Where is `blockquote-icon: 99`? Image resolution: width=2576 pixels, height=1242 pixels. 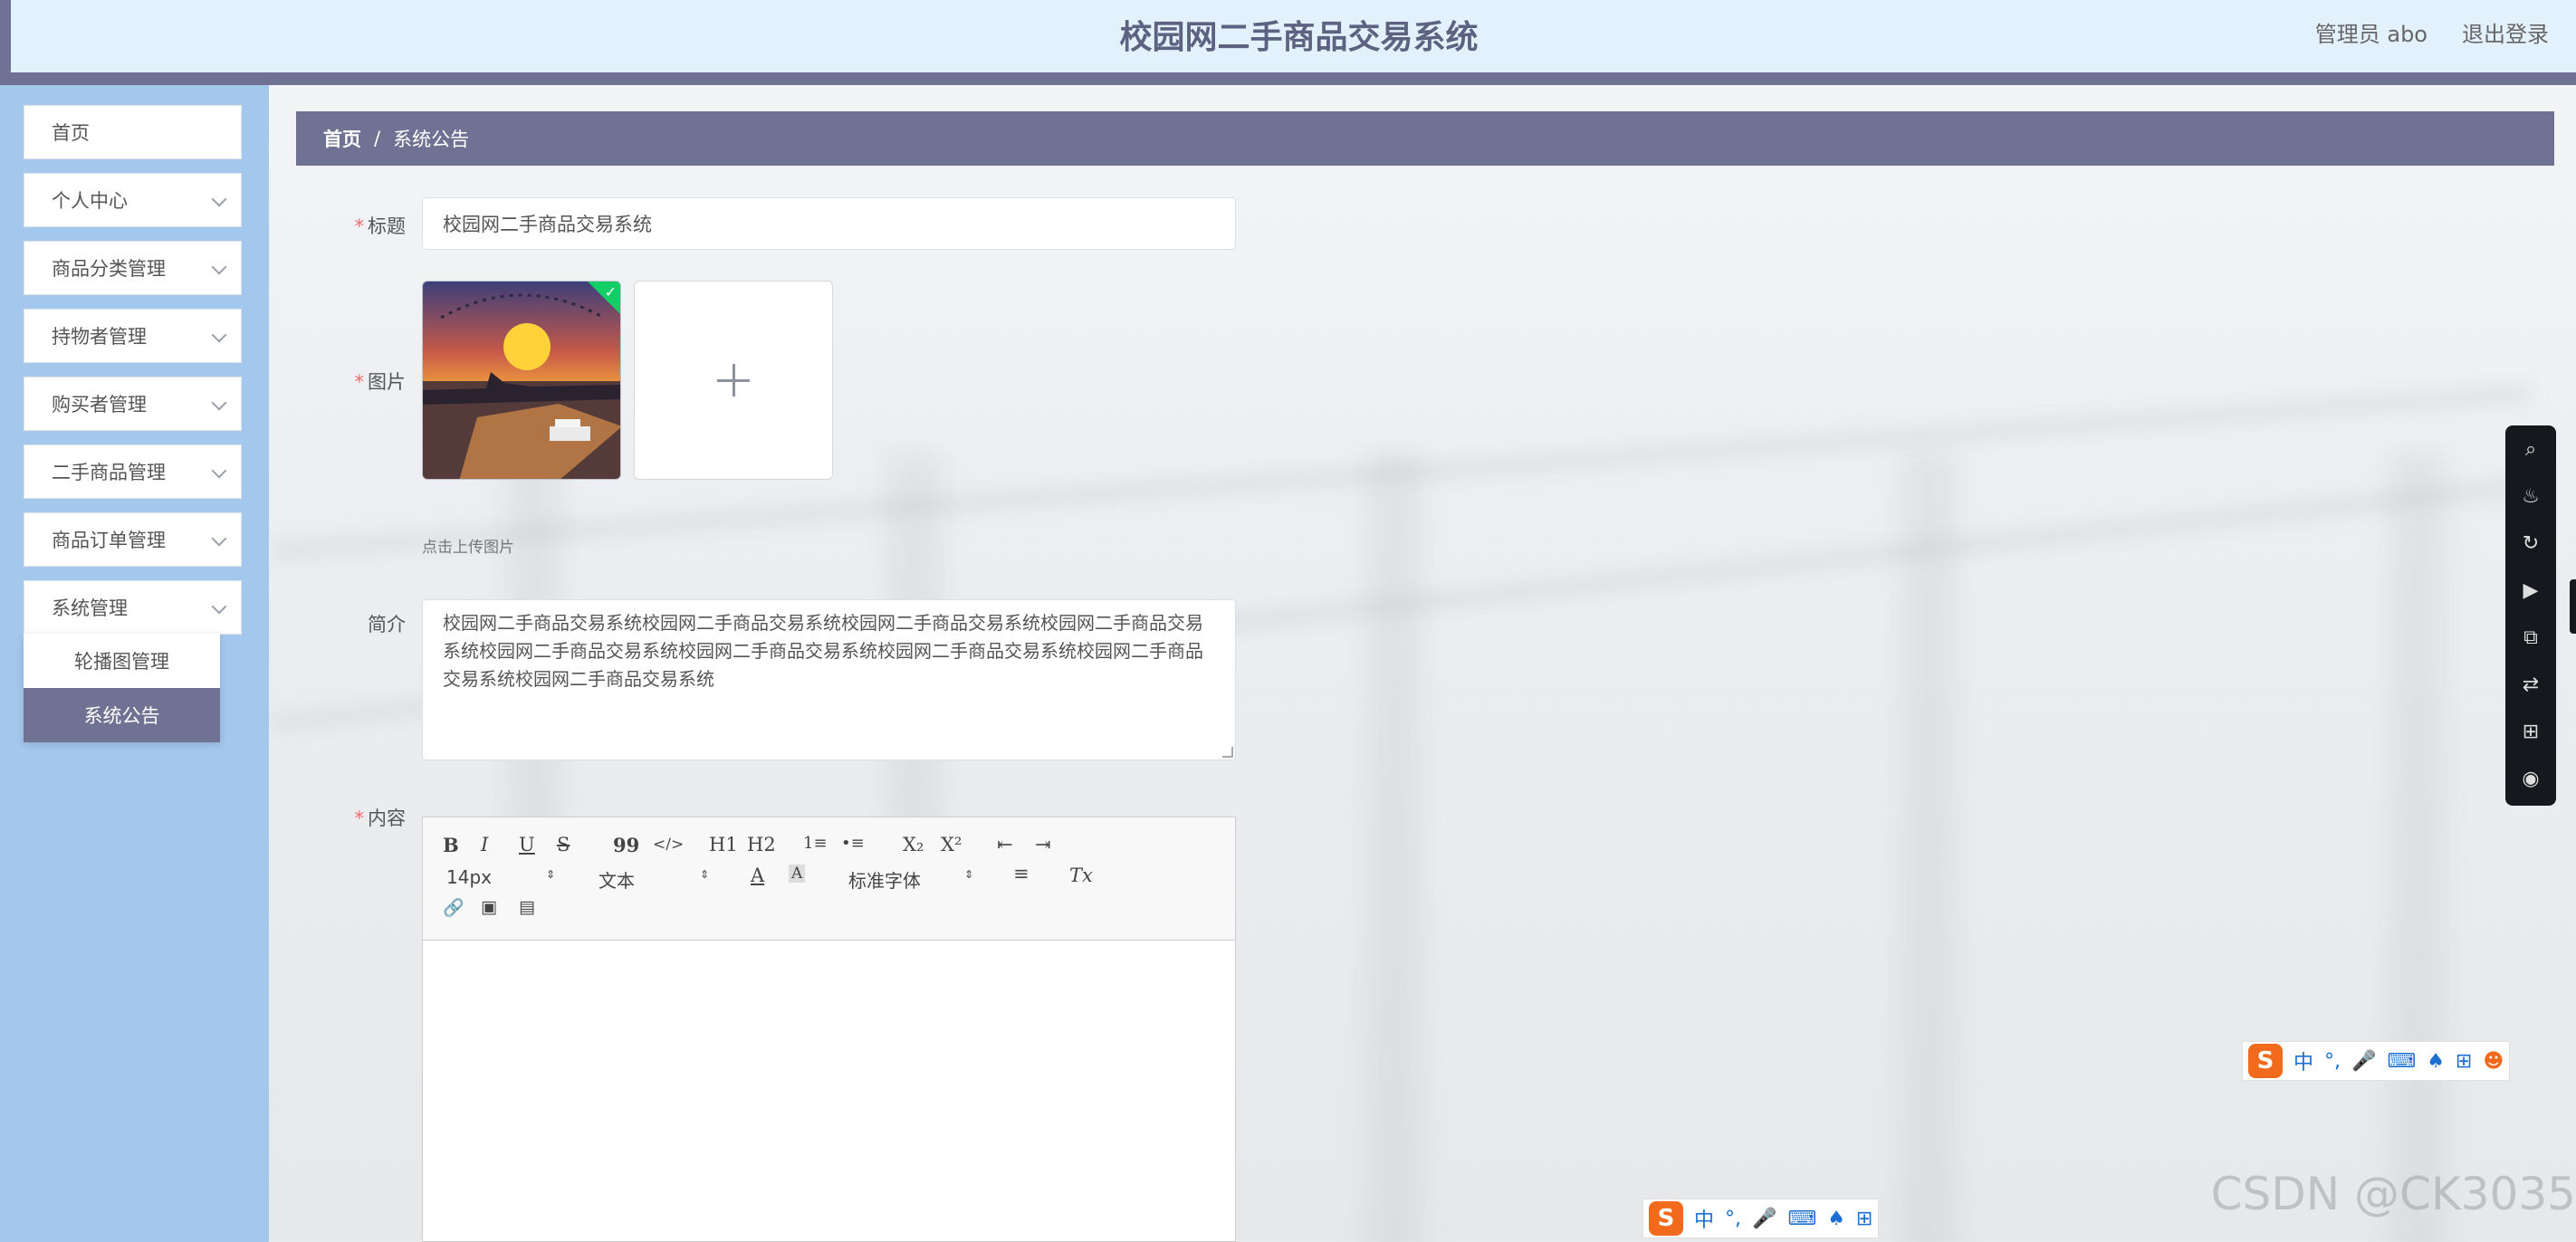 blockquote-icon: 99 is located at coordinates (626, 845).